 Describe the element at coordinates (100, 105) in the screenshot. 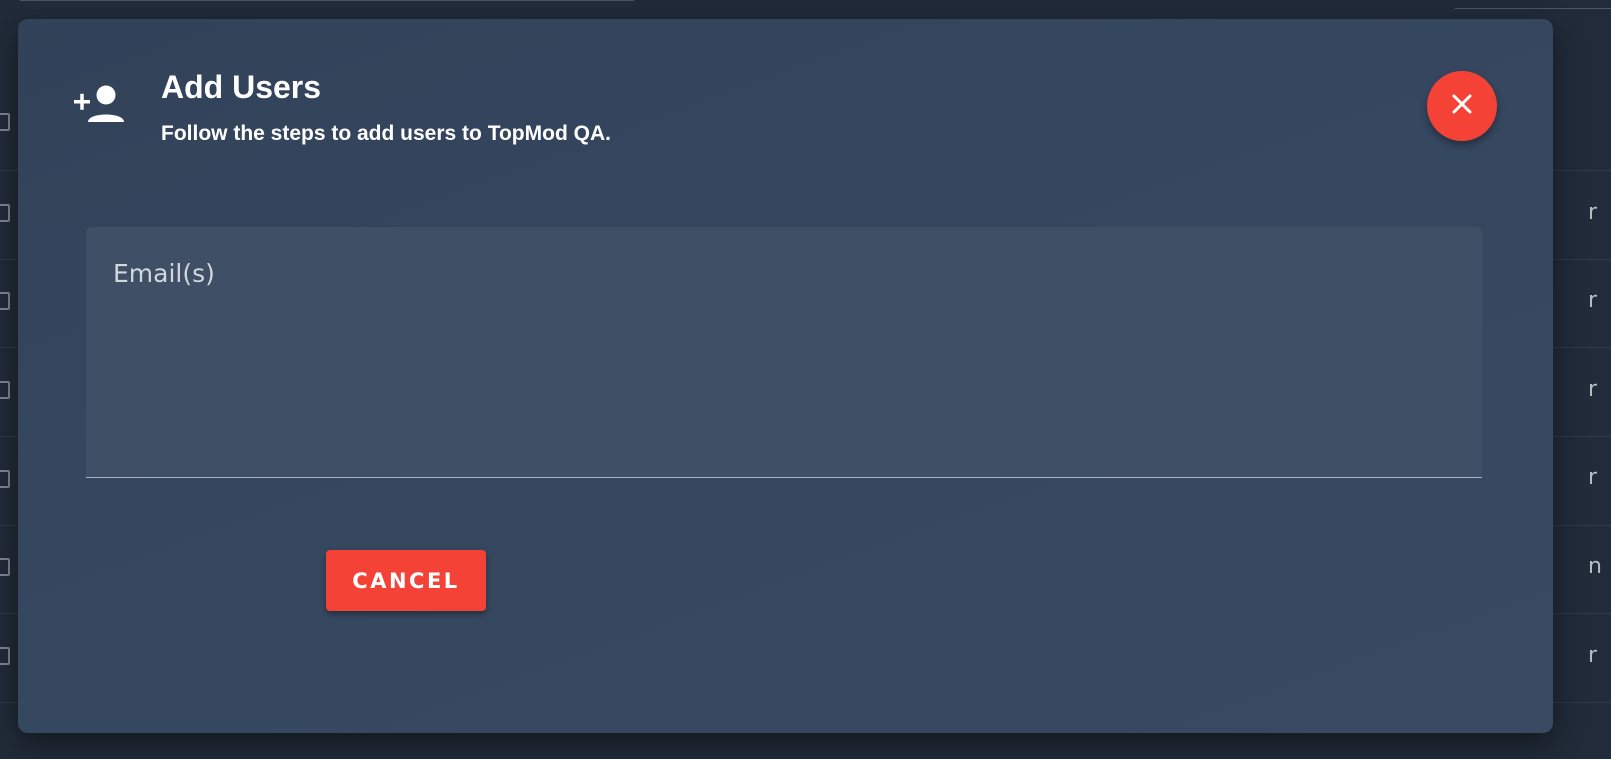

I see `person-add-icon` at that location.